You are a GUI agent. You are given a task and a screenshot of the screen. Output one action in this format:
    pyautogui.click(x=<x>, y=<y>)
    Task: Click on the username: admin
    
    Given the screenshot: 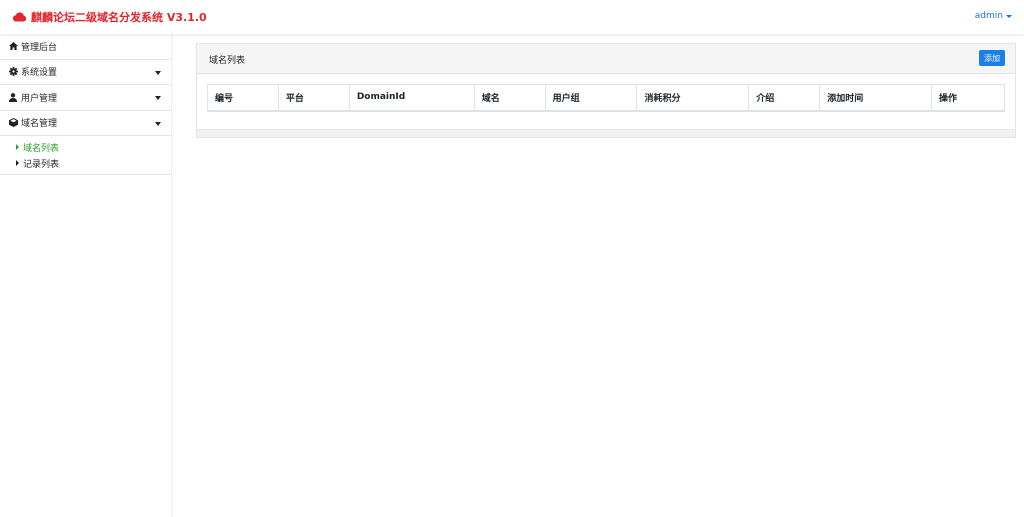 What is the action you would take?
    pyautogui.click(x=988, y=16)
    